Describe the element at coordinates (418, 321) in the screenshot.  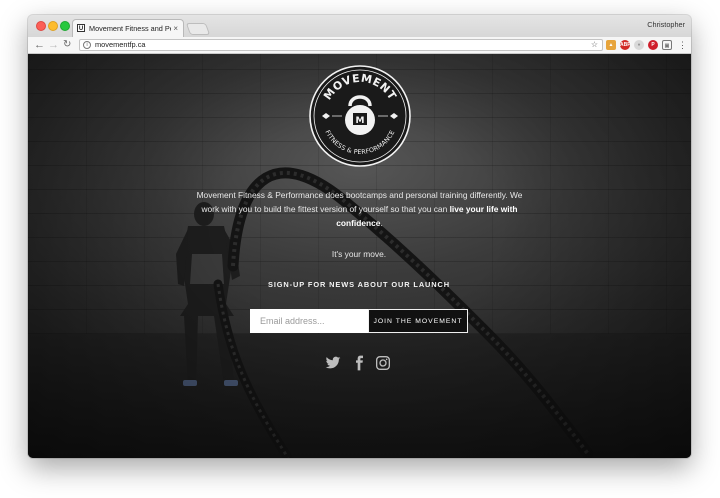
I see `join-the-movement-button: JOIN THE MOVEMENT` at that location.